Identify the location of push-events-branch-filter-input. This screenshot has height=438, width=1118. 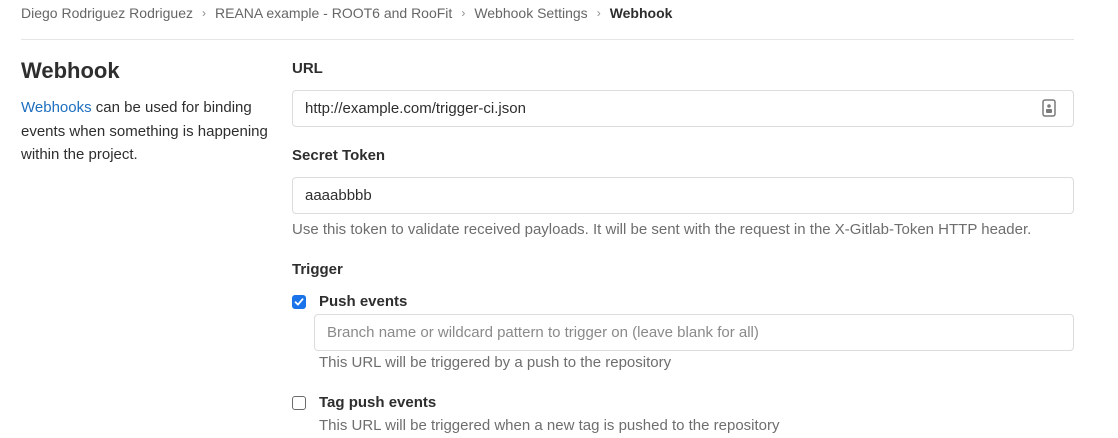
(694, 332).